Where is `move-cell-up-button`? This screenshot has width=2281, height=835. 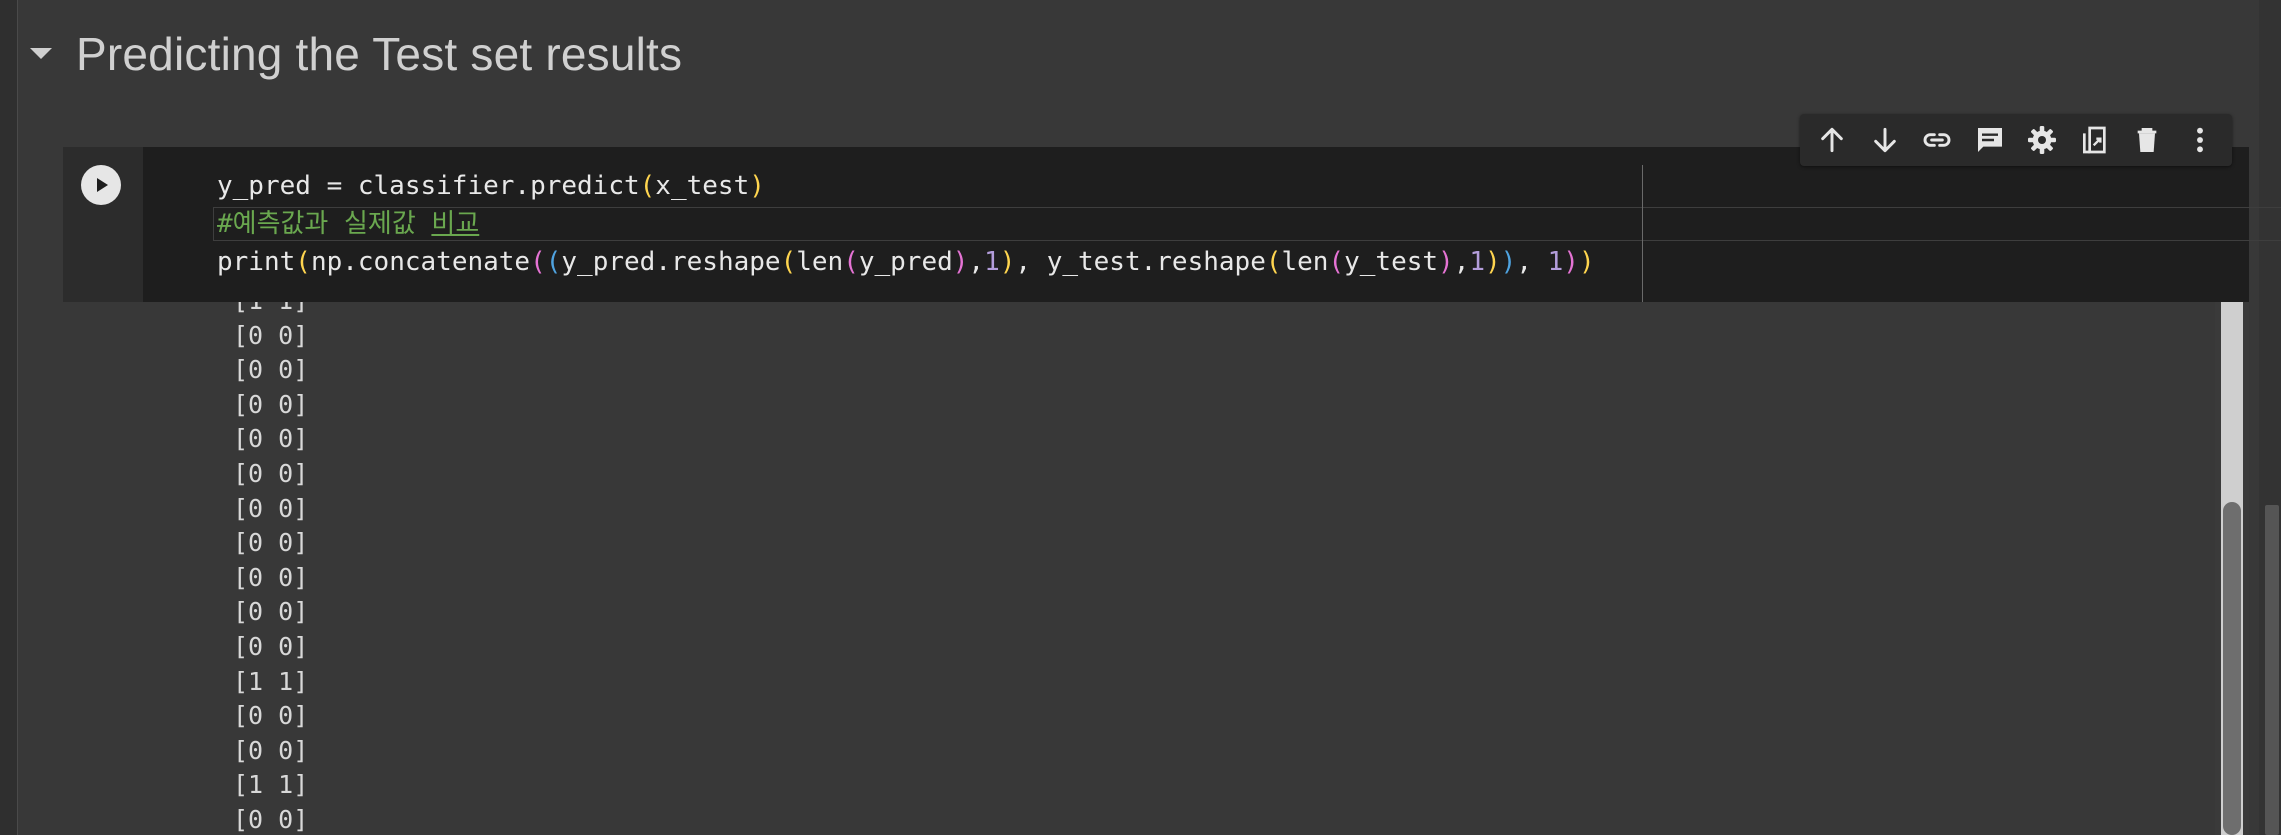
move-cell-up-button is located at coordinates (1832, 140).